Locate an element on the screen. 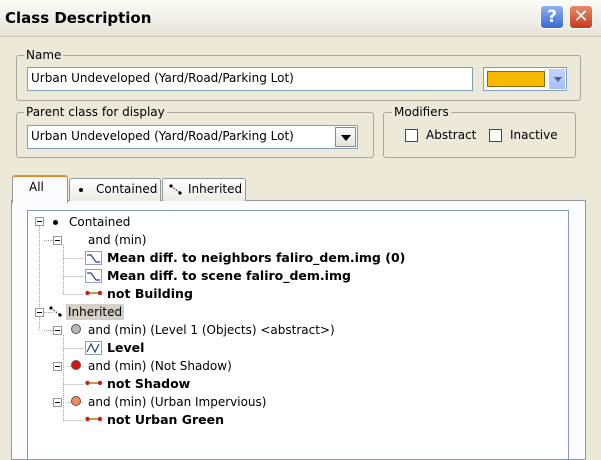 Image resolution: width=601 pixels, height=460 pixels. collapse-contained is located at coordinates (39, 221).